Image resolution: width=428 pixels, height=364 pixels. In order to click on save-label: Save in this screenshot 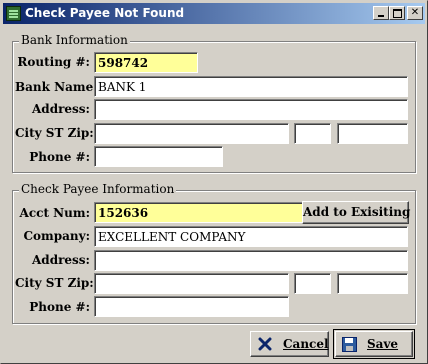, I will do `click(383, 344)`.